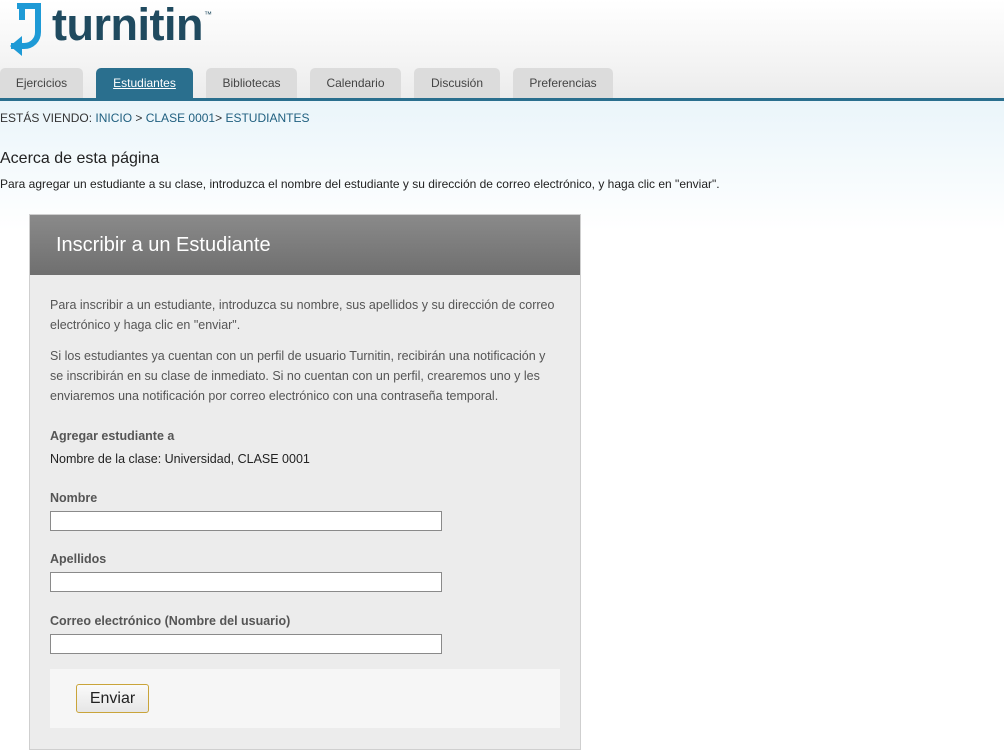  What do you see at coordinates (170, 621) in the screenshot?
I see `email-label: Correo electrónico (Nombre del usuario)` at bounding box center [170, 621].